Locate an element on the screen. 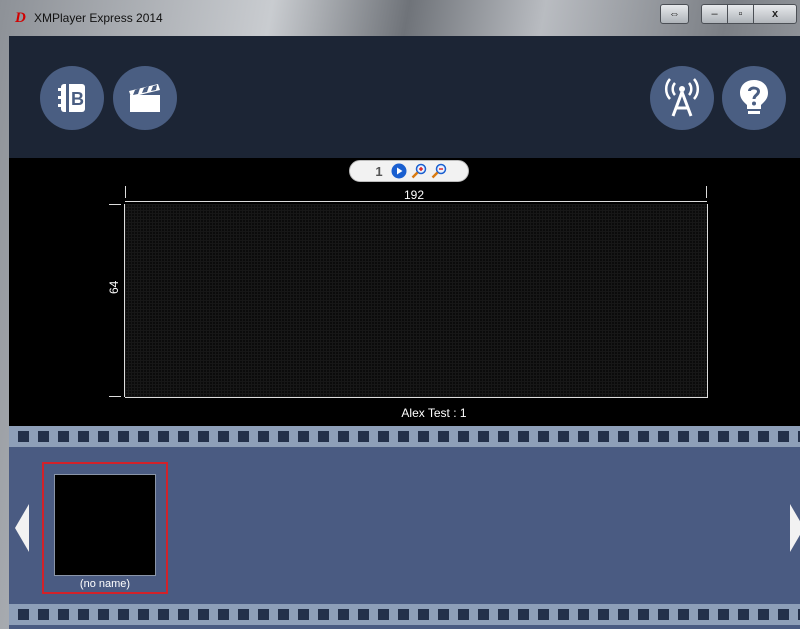 This screenshot has width=800, height=629. close-button: x is located at coordinates (775, 14).